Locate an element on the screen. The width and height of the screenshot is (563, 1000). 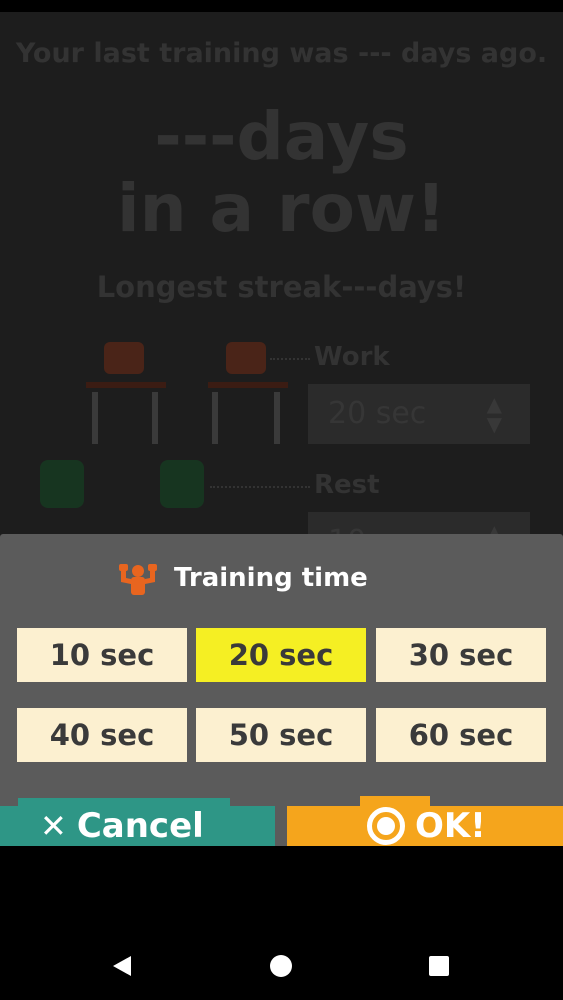
work-select-value: 20 sec is located at coordinates (377, 413).